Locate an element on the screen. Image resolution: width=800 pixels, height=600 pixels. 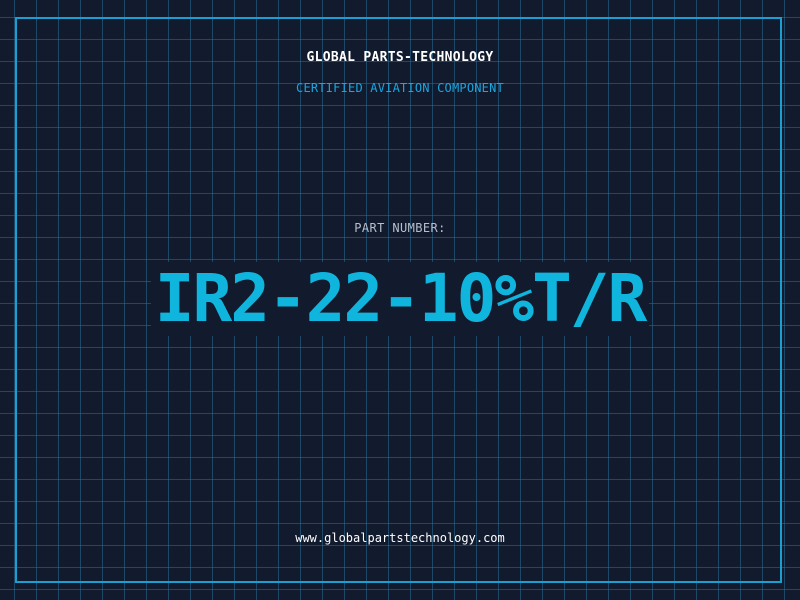
part-number-container: IR2-22-10%T/R is located at coordinates (400, 299).